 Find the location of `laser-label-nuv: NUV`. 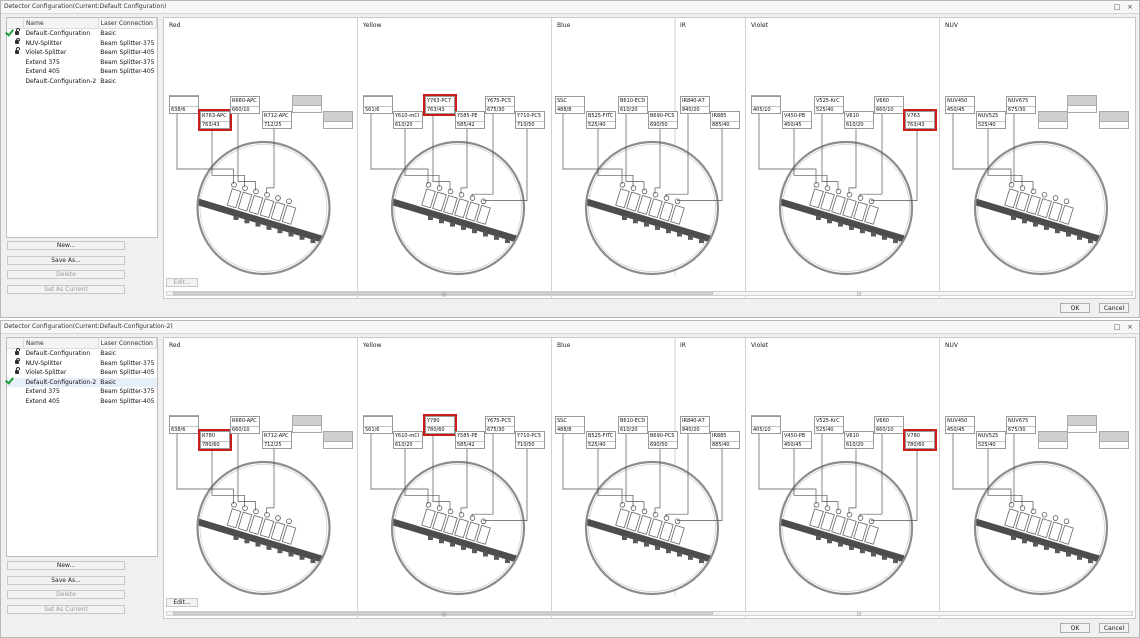

laser-label-nuv: NUV is located at coordinates (951, 25).